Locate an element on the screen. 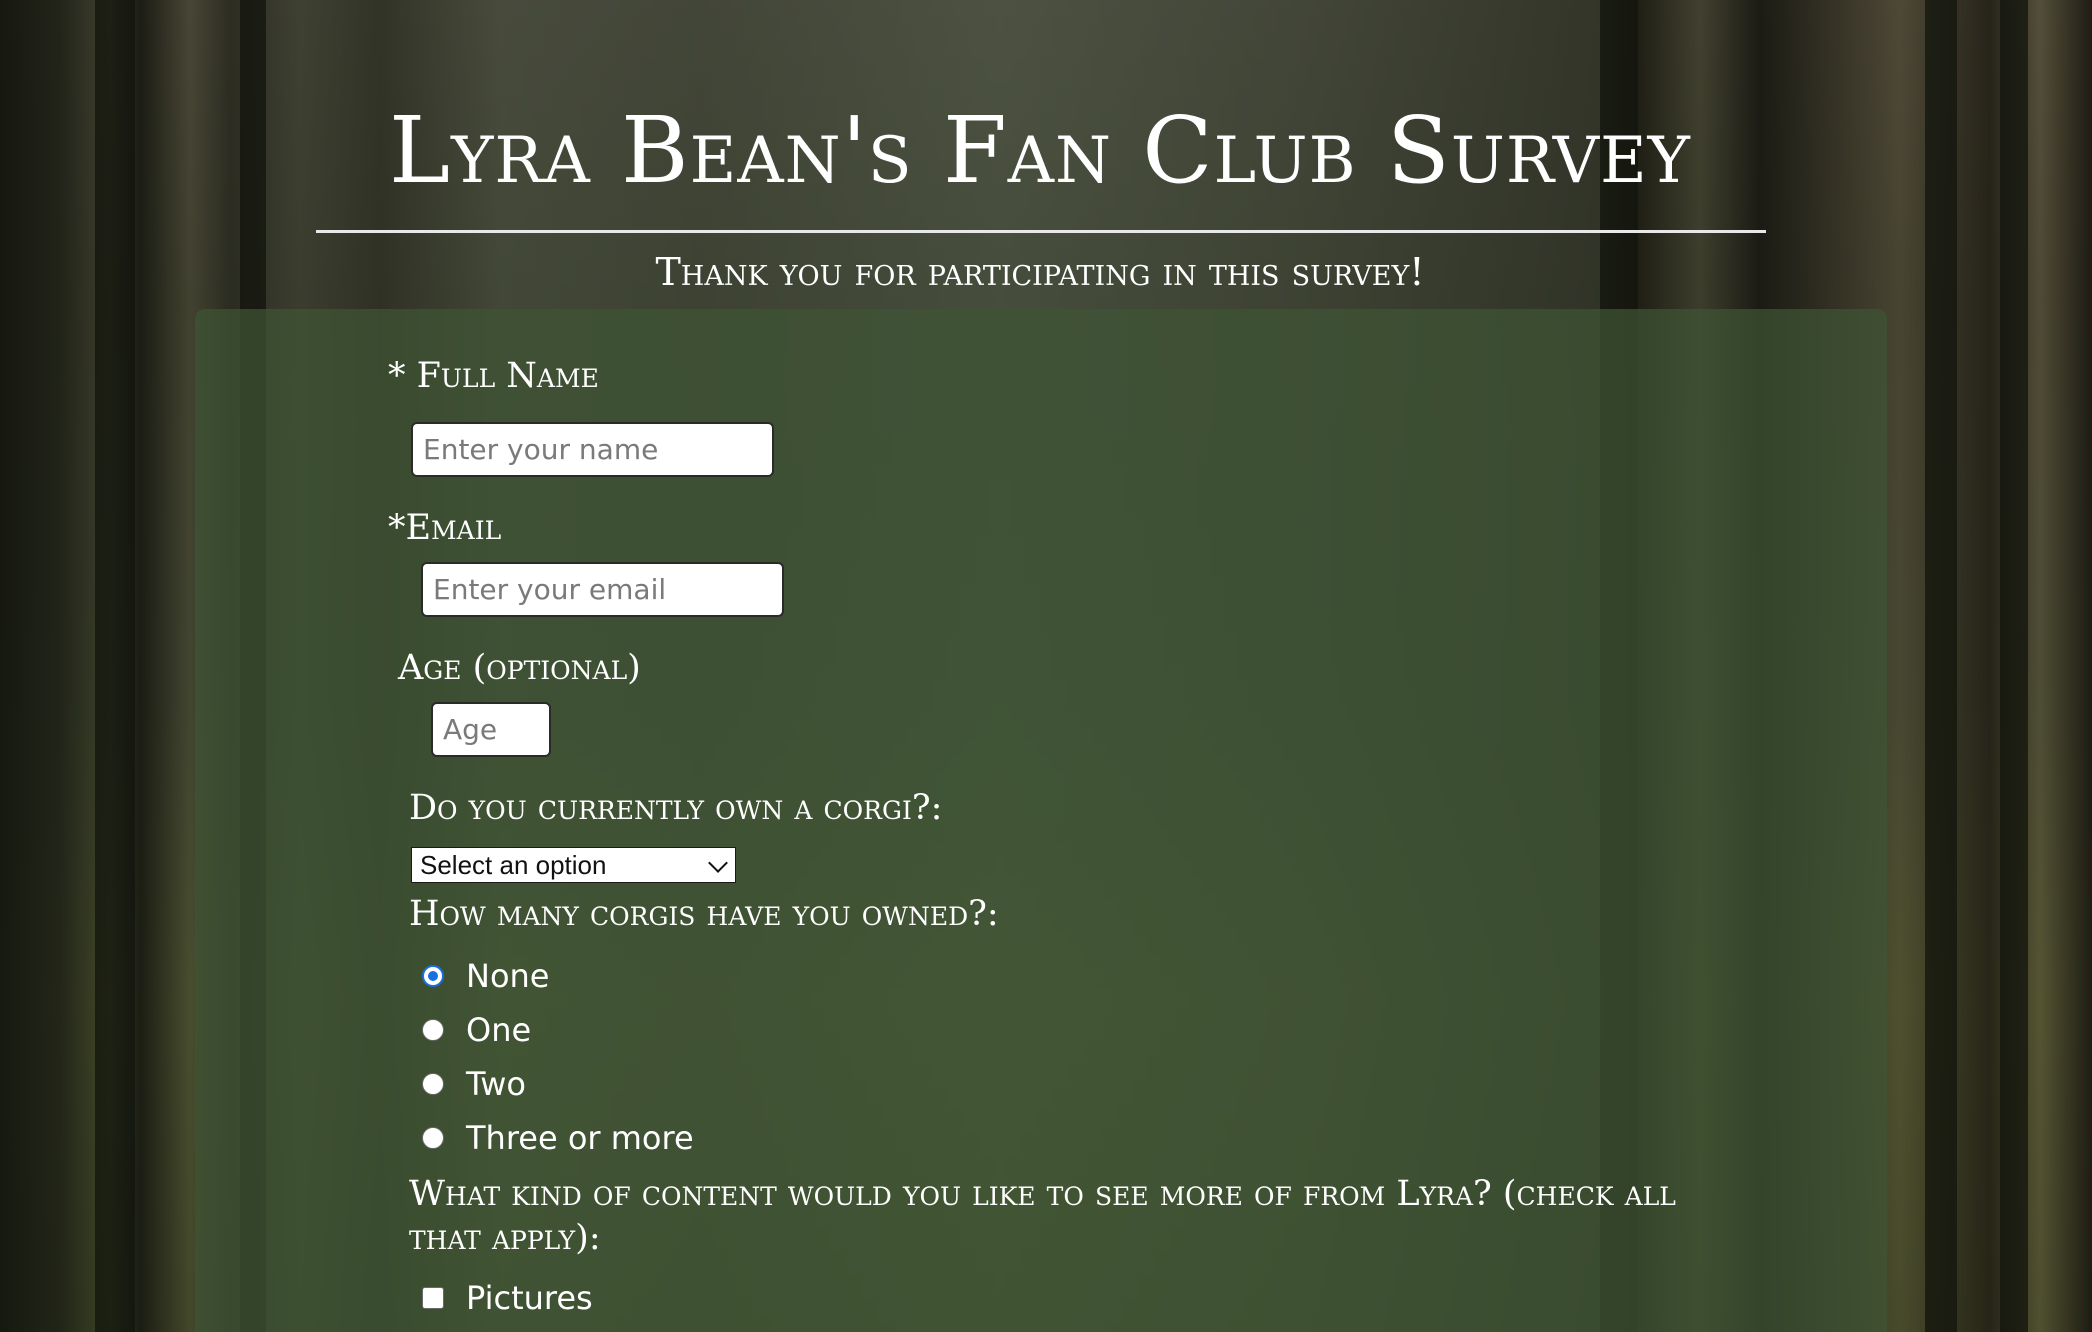 Image resolution: width=2092 pixels, height=1332 pixels. name-label: * Full Name is located at coordinates (493, 376).